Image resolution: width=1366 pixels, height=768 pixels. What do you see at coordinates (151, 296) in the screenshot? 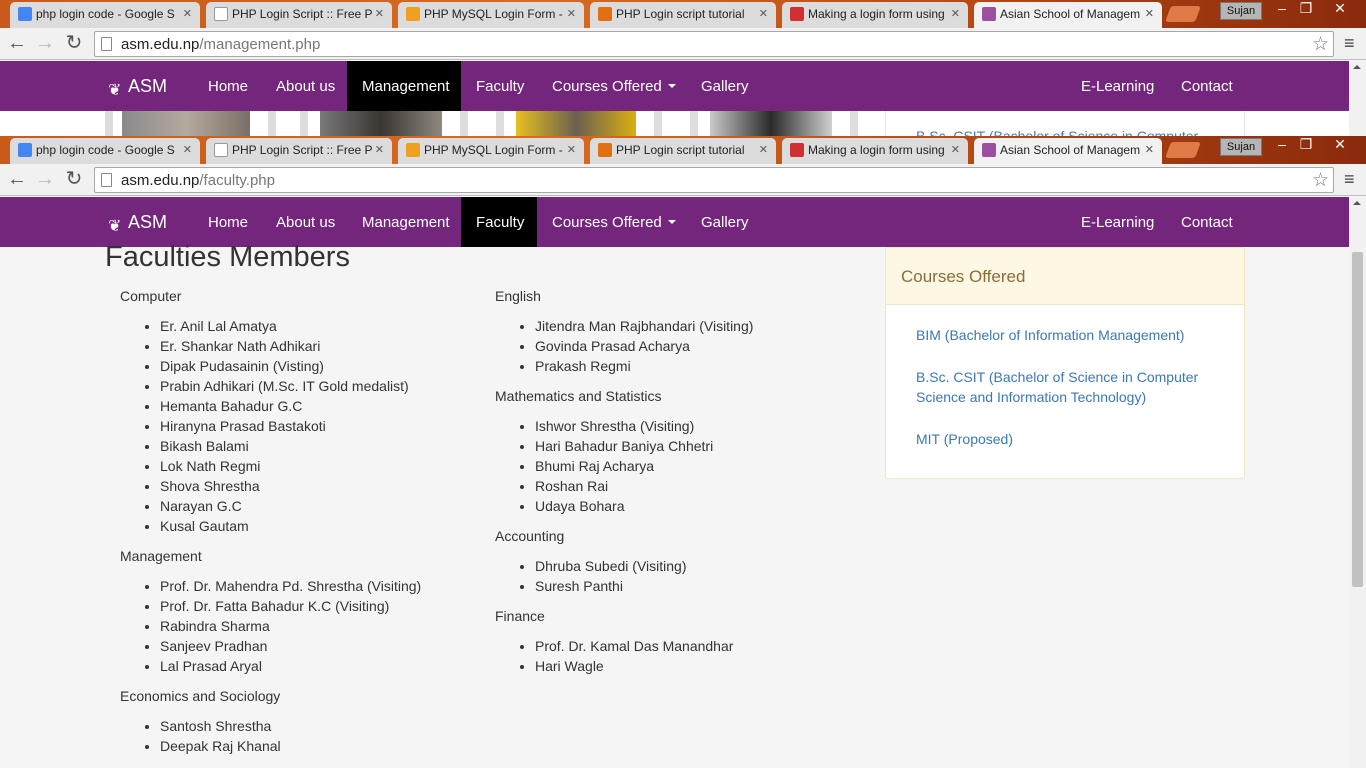
I see `group-heading: Computer` at bounding box center [151, 296].